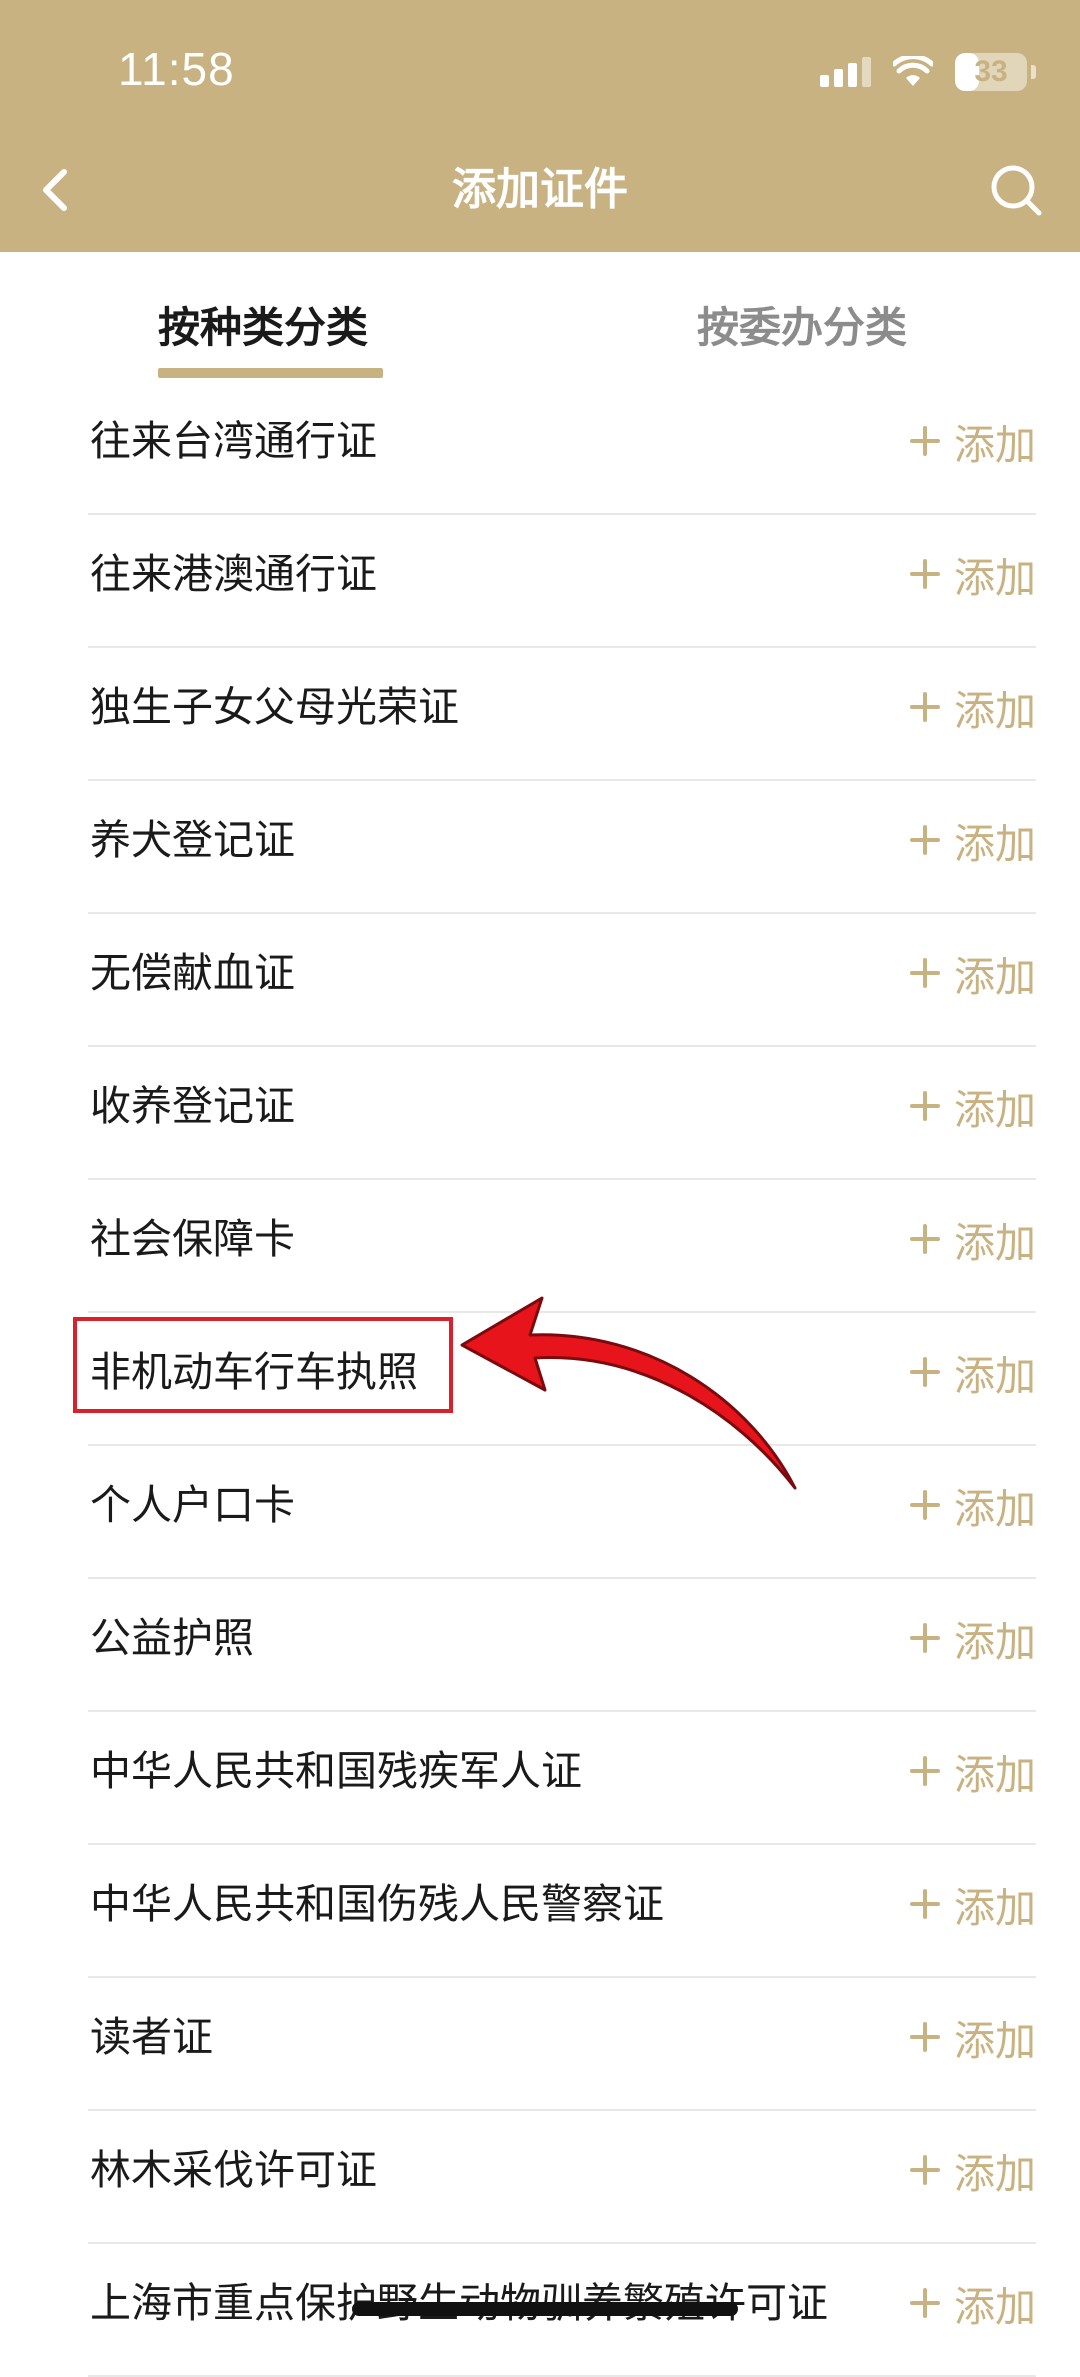 The height and width of the screenshot is (2377, 1080). What do you see at coordinates (233, 2170) in the screenshot?
I see `document-type-label: 林木采伐许可证` at bounding box center [233, 2170].